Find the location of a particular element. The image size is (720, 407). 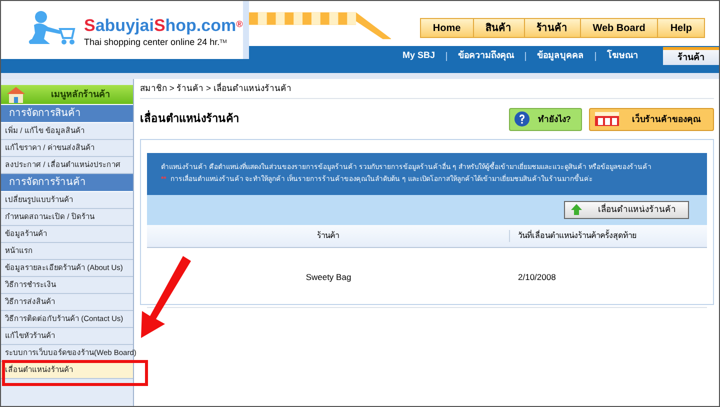

top-nav-button: Help is located at coordinates (680, 28).